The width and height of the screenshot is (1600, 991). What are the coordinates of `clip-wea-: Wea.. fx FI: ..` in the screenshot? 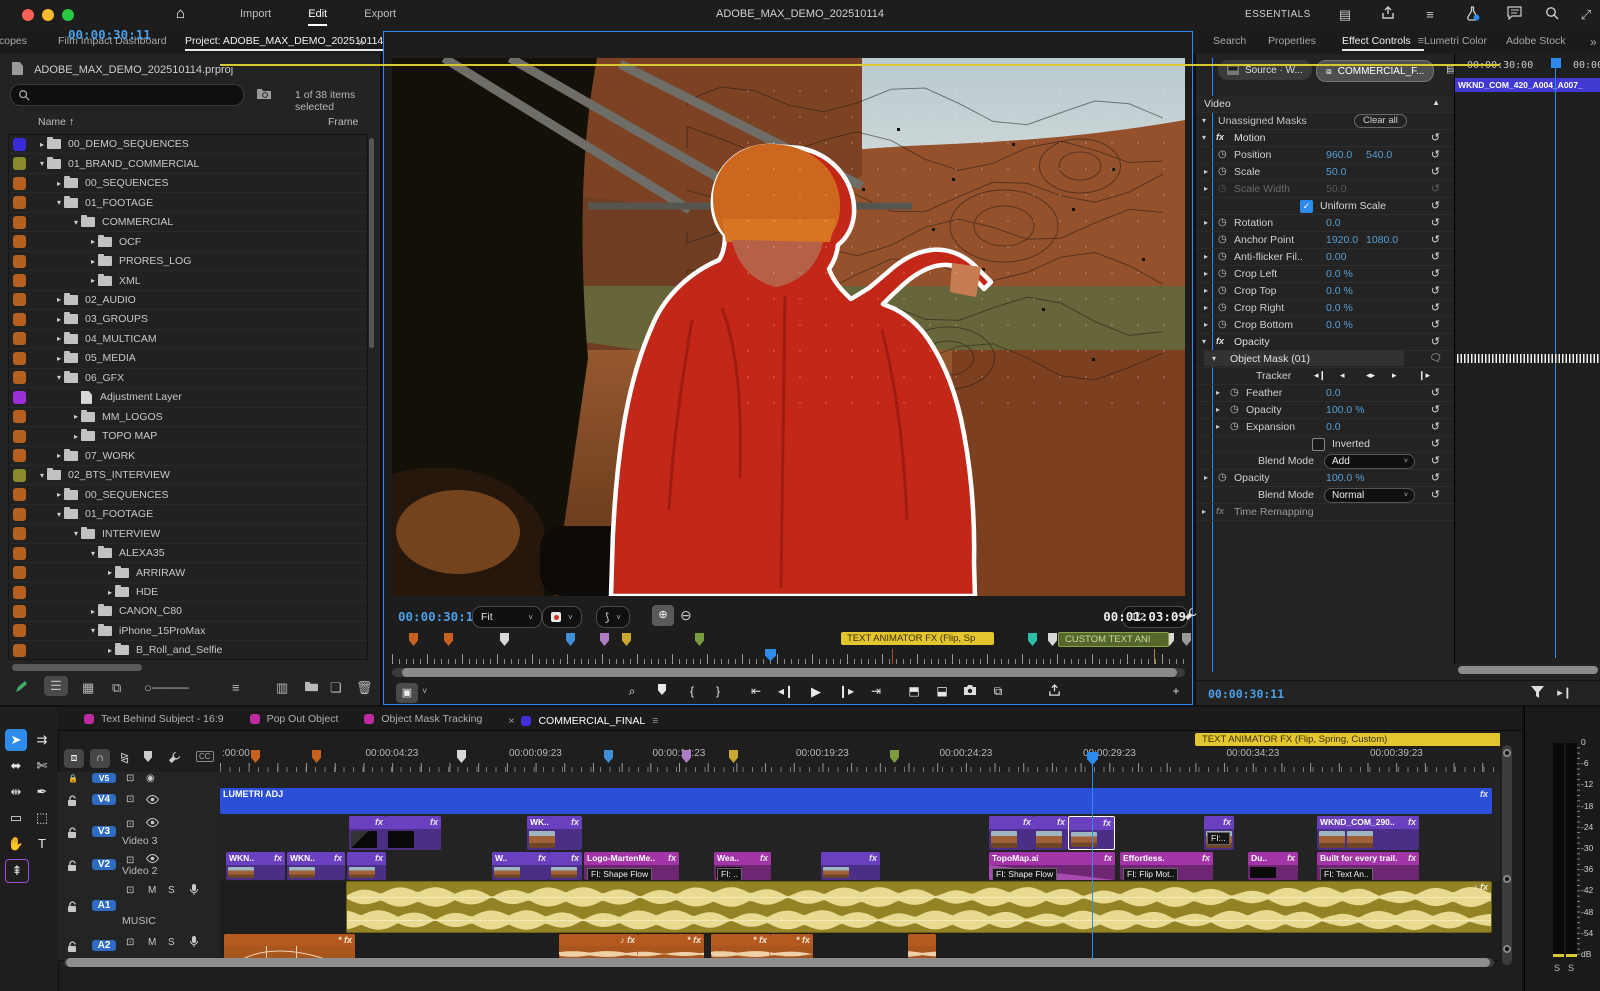 It's located at (742, 866).